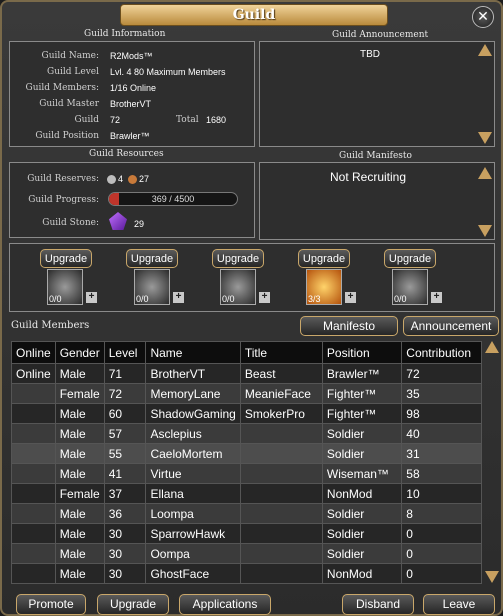 Image resolution: width=503 pixels, height=616 pixels. What do you see at coordinates (451, 326) in the screenshot?
I see `announcement-button: Announcement` at bounding box center [451, 326].